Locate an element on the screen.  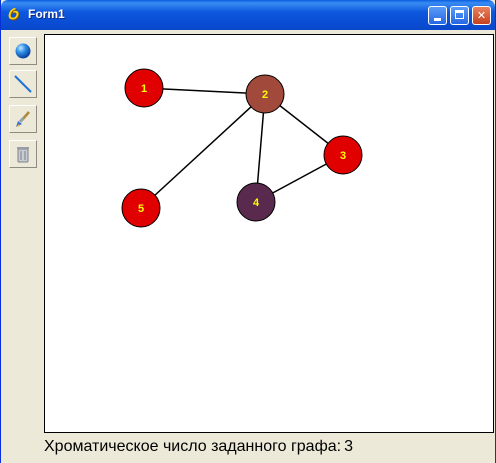
line-icon is located at coordinates (23, 84).